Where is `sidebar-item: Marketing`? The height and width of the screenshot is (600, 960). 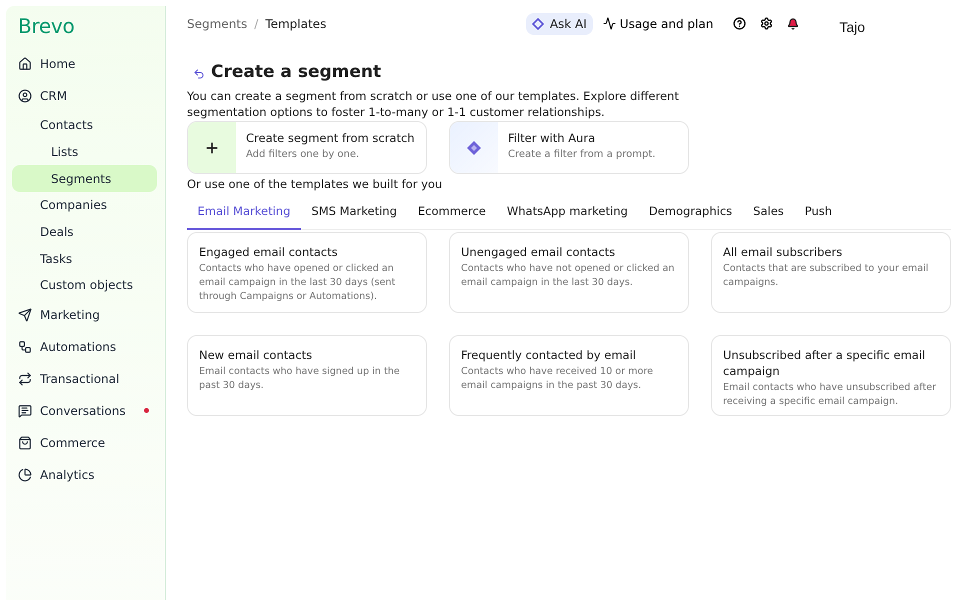
sidebar-item: Marketing is located at coordinates (84, 314).